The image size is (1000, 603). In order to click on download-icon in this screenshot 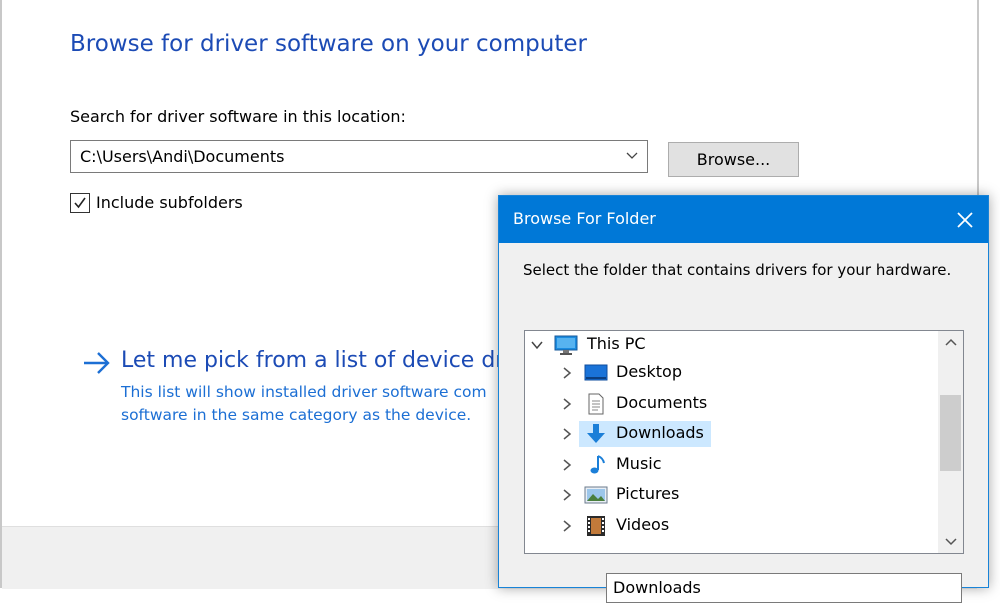, I will do `click(596, 433)`.